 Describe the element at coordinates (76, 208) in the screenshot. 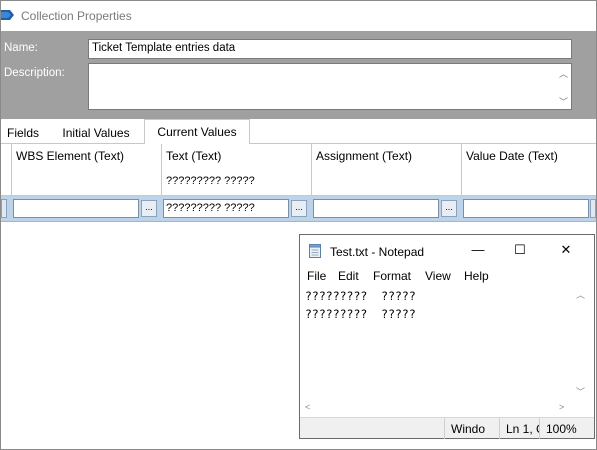

I see `wbs-element-cell` at that location.